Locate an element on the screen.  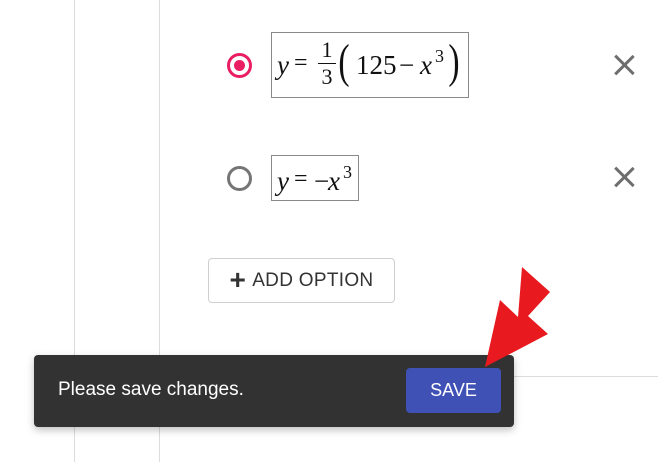
formula-1-constant: 125 is located at coordinates (376, 65).